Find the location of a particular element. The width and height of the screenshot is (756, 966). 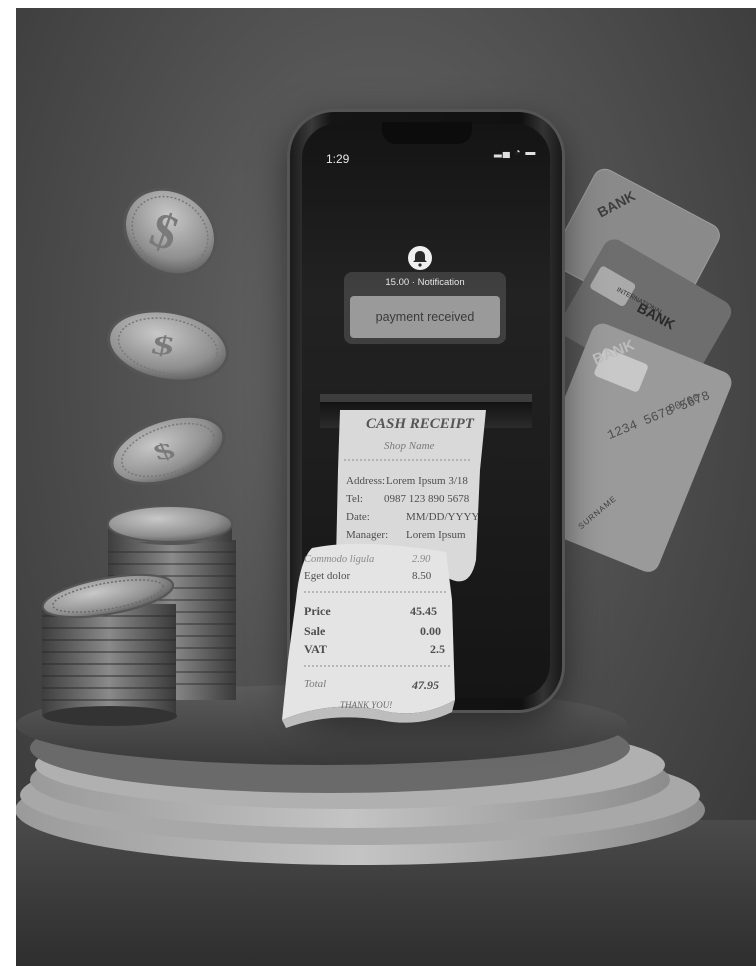

receipt-item-value: 8.50 is located at coordinates (422, 576).